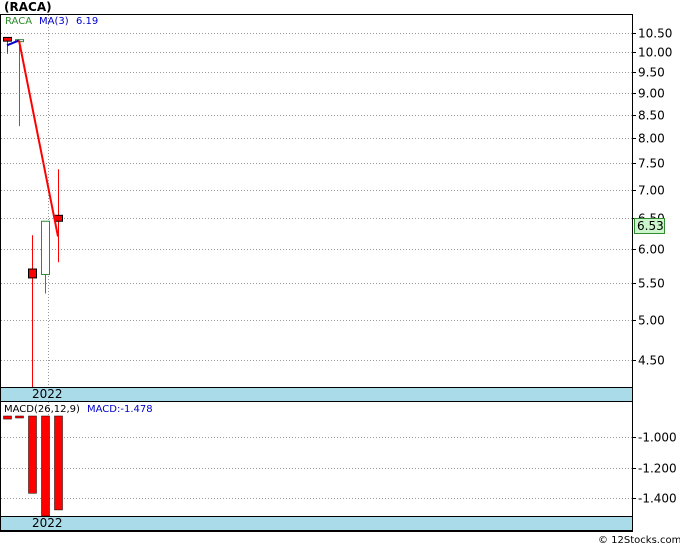 This screenshot has height=546, width=680. What do you see at coordinates (18, 21) in the screenshot?
I see `symbol-legend: RACA` at bounding box center [18, 21].